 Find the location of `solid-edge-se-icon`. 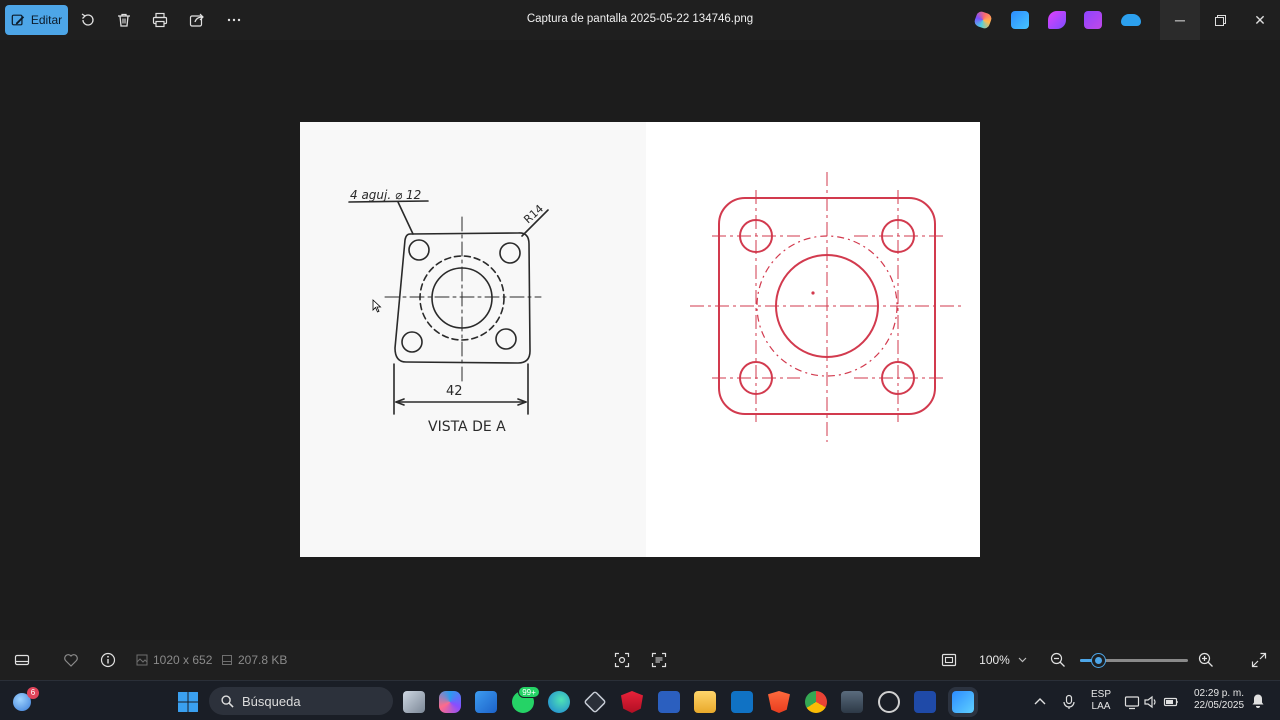

solid-edge-se-icon is located at coordinates (925, 702).